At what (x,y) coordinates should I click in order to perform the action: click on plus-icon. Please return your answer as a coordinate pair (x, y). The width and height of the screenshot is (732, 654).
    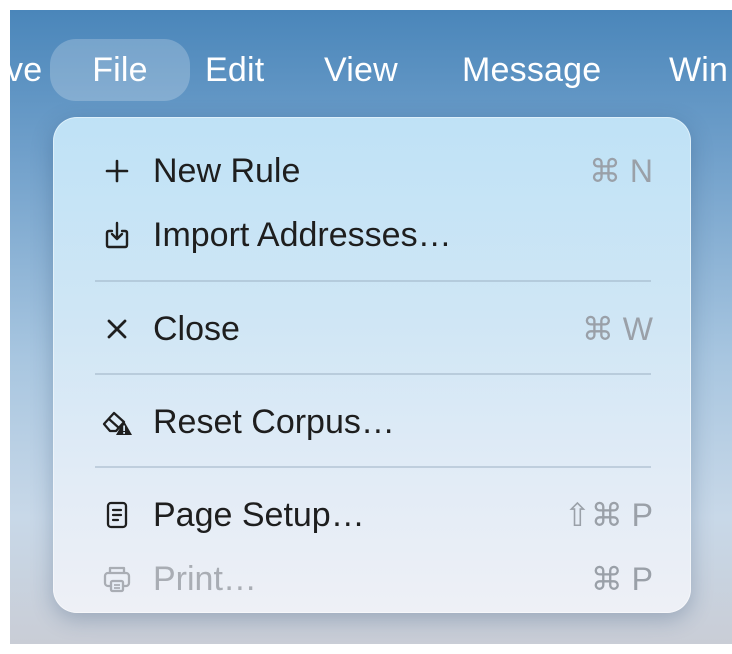
    Looking at the image, I should click on (117, 171).